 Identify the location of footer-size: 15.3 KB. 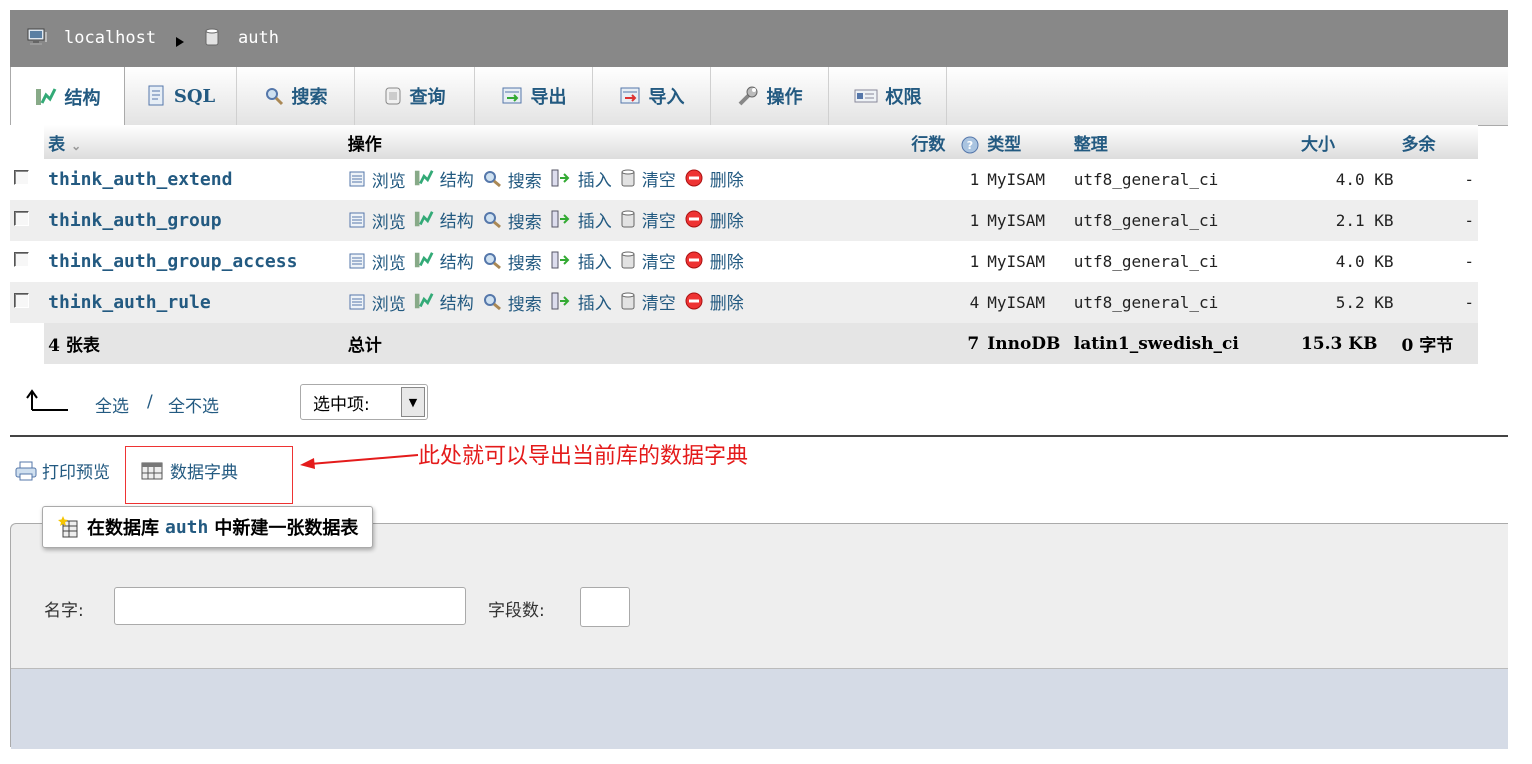
(1347, 343).